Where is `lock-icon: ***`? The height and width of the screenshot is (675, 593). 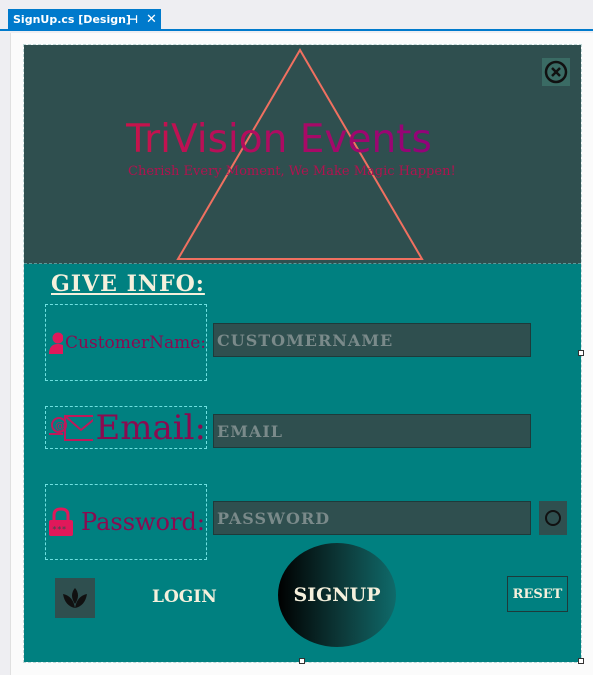
lock-icon: *** is located at coordinates (61, 521).